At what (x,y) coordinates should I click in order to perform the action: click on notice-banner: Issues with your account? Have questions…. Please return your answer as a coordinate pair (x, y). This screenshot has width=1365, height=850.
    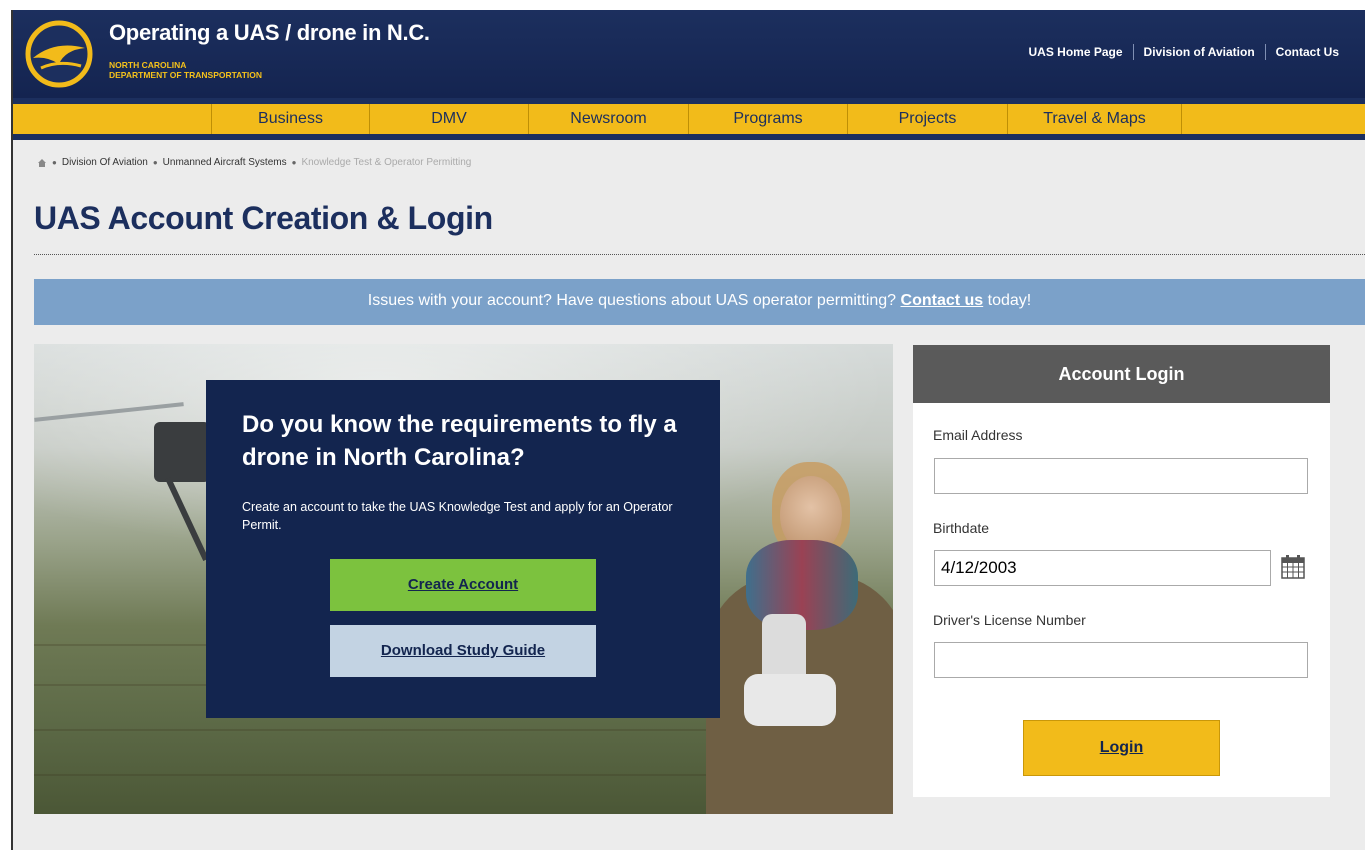
    Looking at the image, I should click on (699, 302).